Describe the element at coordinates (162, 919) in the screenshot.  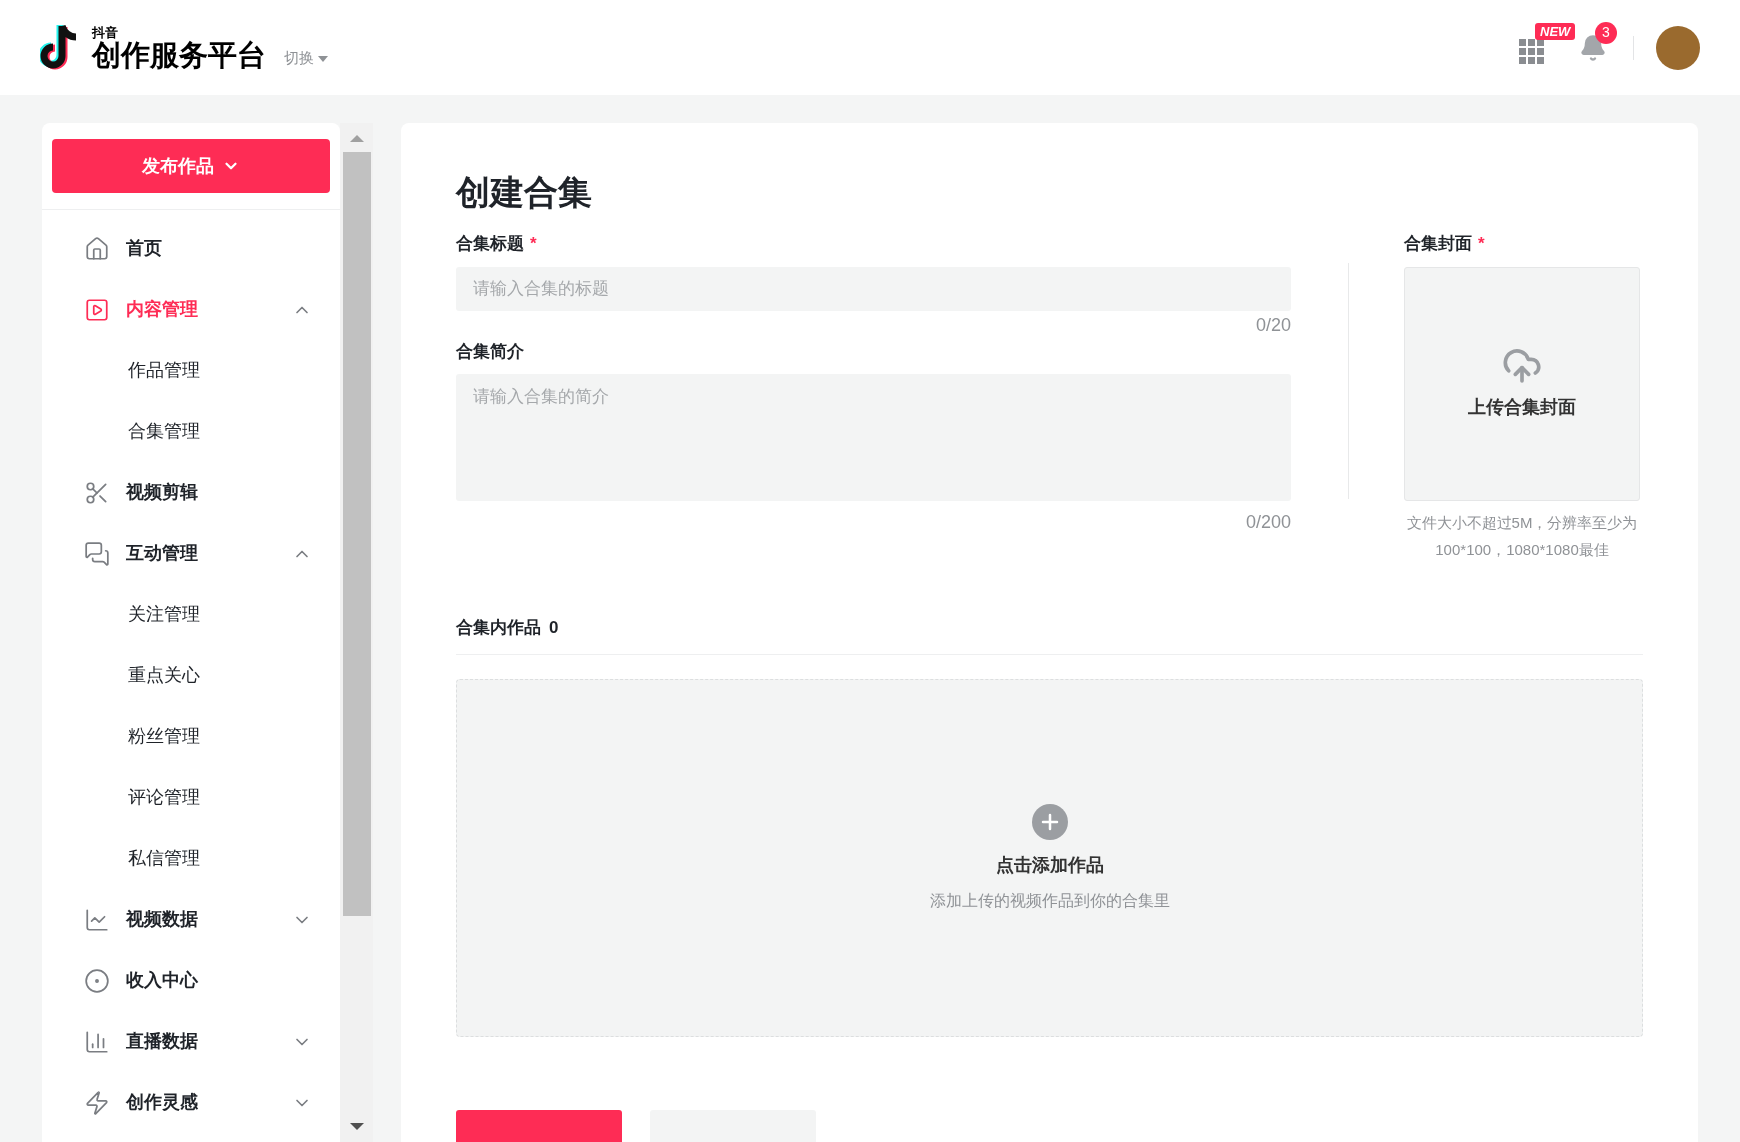
I see `nav-label: 视频数据` at that location.